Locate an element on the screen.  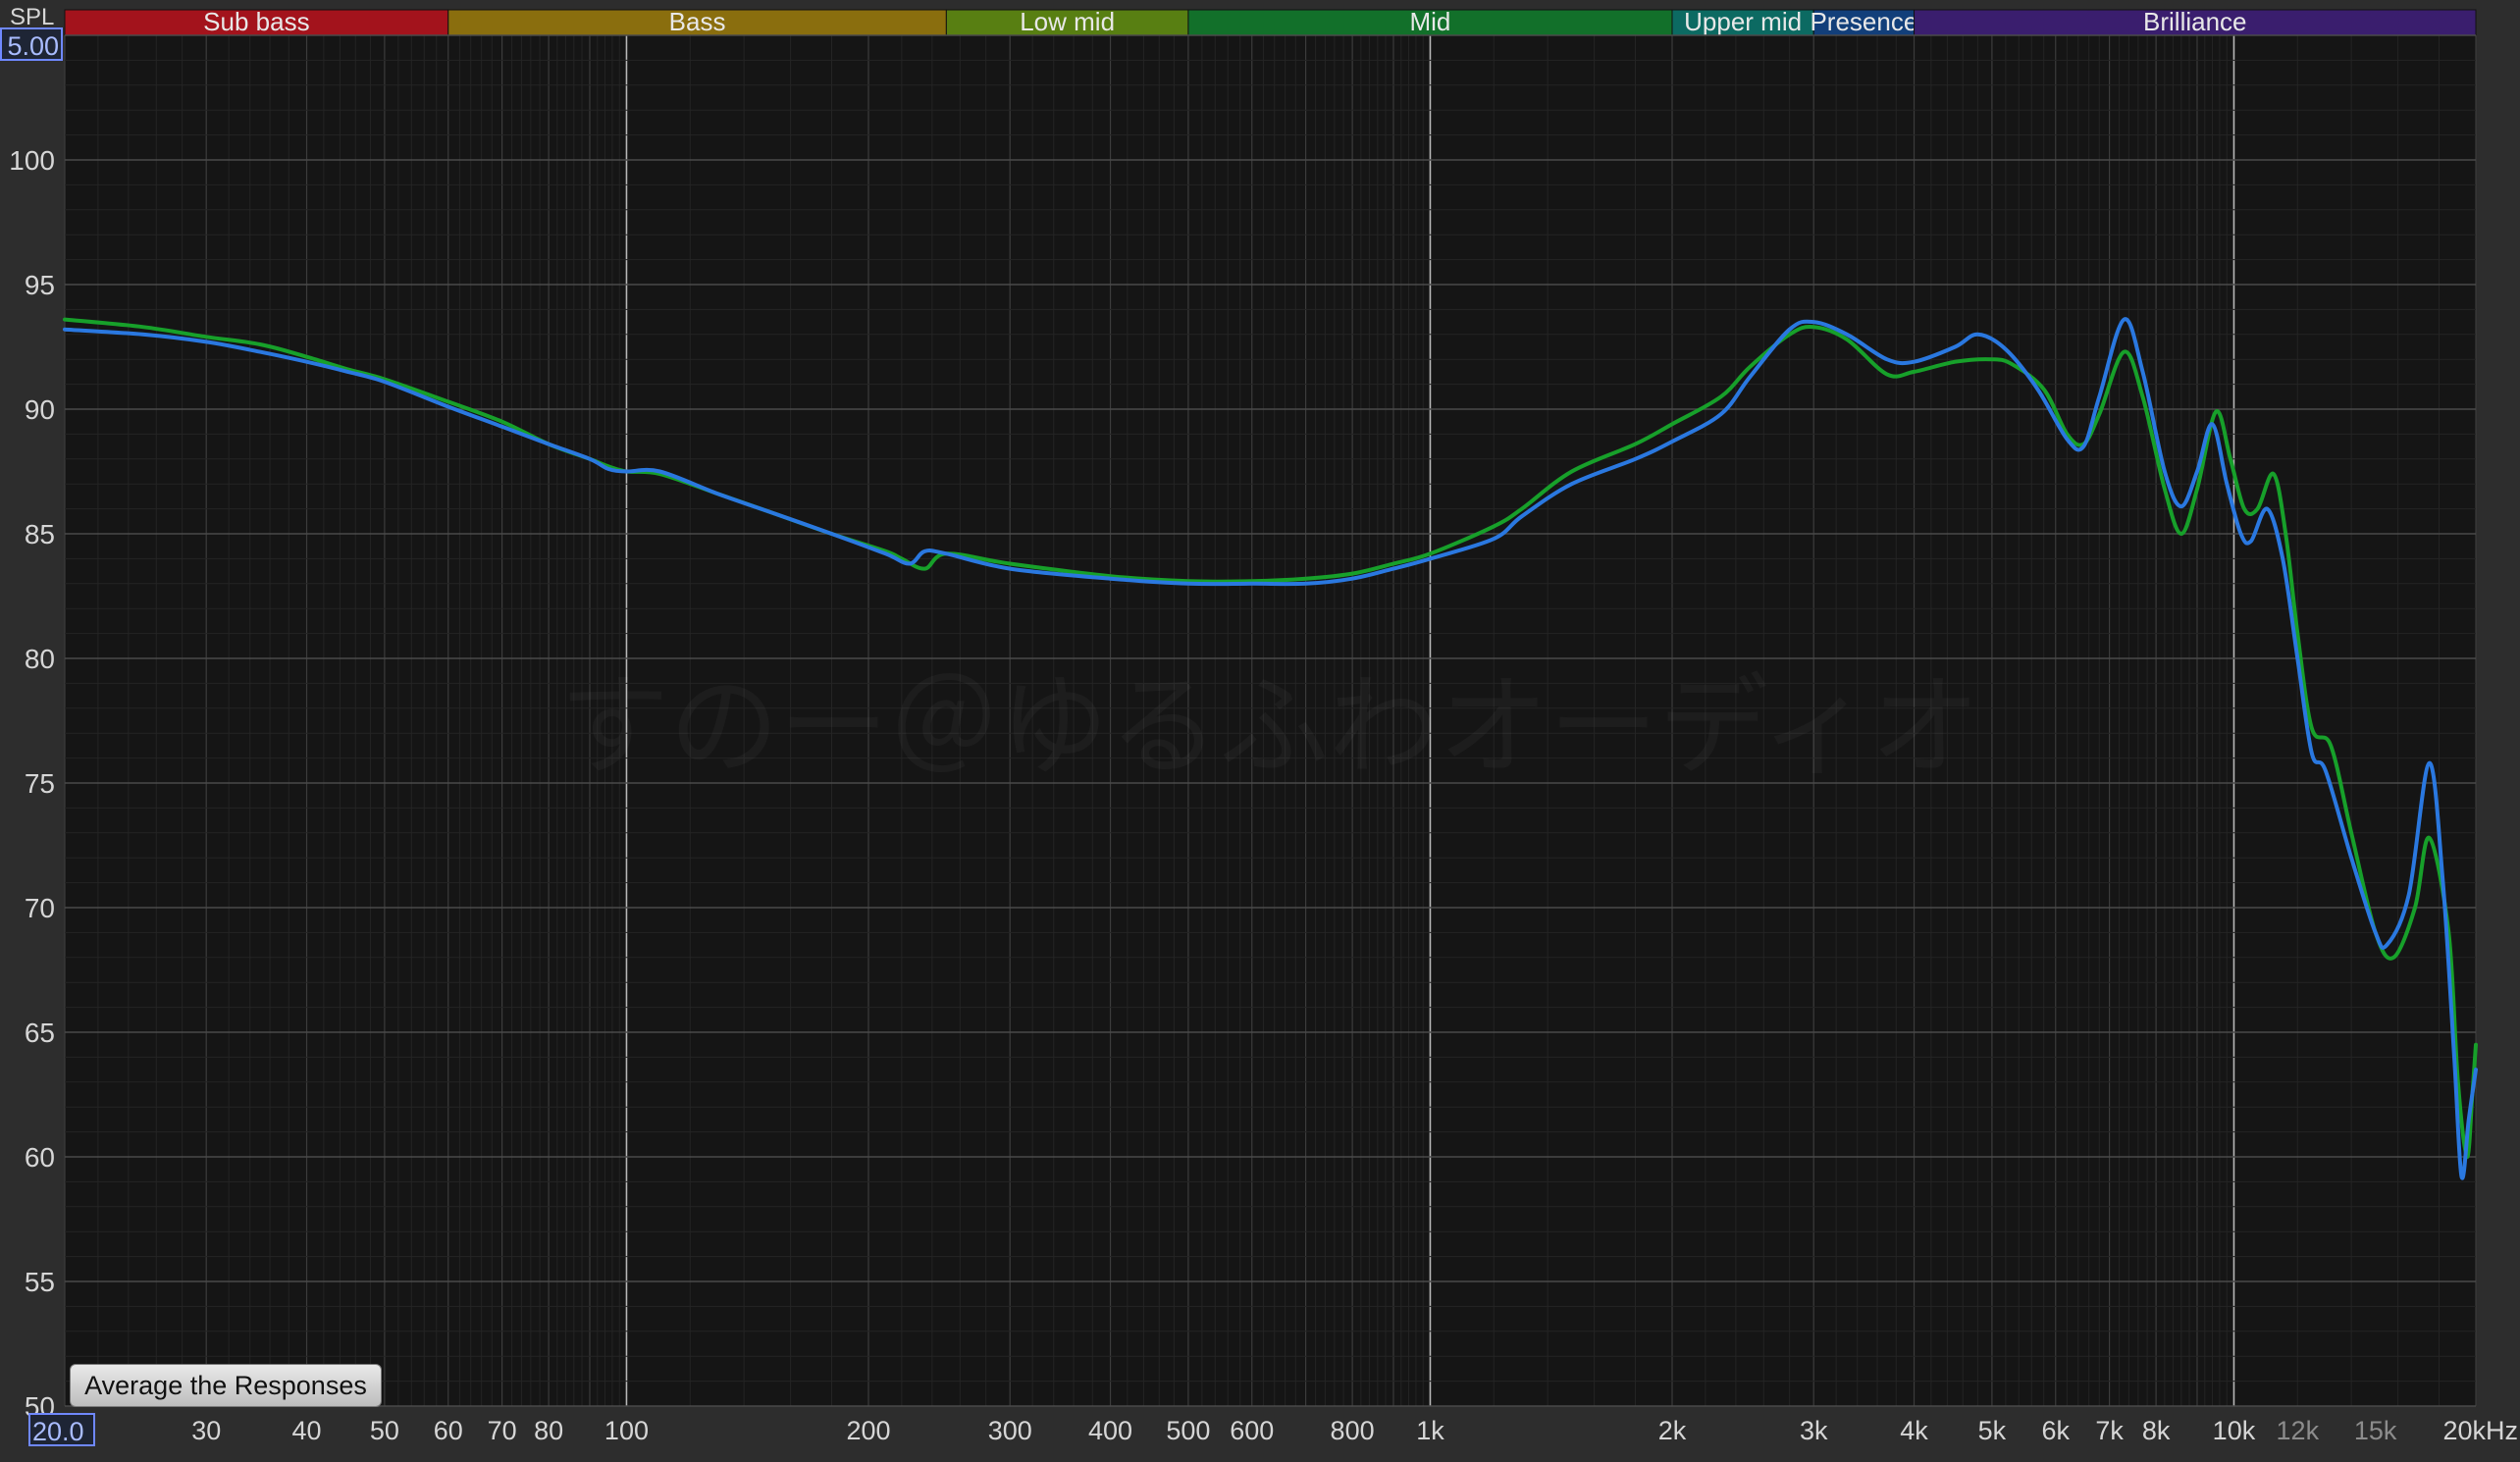
y-tick-label: 70 is located at coordinates (40, 908).